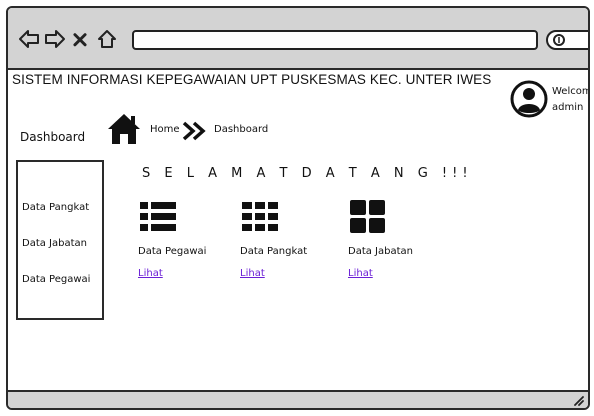 The image size is (594, 416). What do you see at coordinates (568, 107) in the screenshot?
I see `user-name: admin` at bounding box center [568, 107].